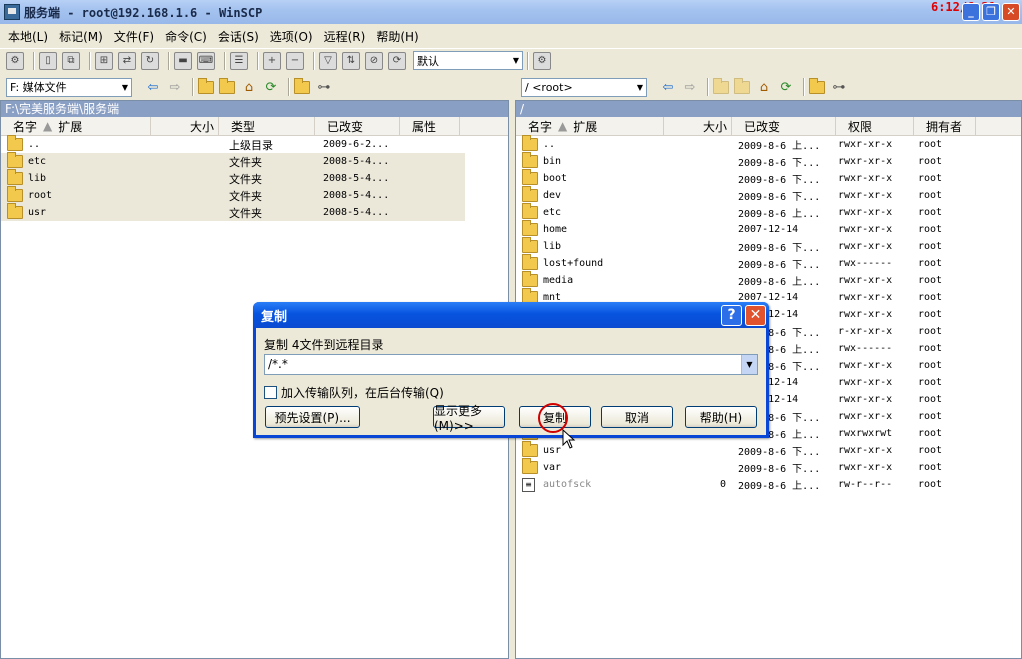 This screenshot has width=1022, height=659. What do you see at coordinates (69, 87) in the screenshot?
I see `local-drive-select: F: 媒体文件 ▼` at bounding box center [69, 87].